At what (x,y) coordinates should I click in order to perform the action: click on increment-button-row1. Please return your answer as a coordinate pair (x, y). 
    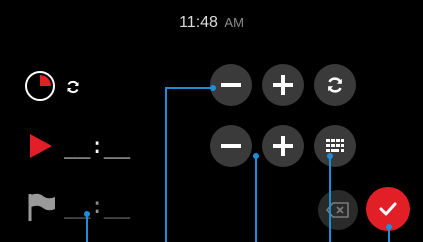
    Looking at the image, I should click on (283, 85).